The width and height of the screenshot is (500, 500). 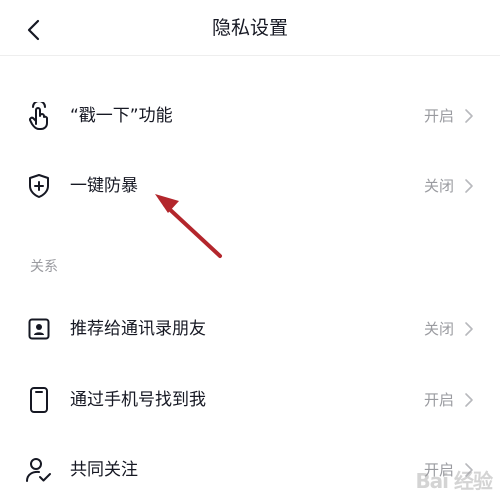 What do you see at coordinates (250, 400) in the screenshot?
I see `setting-row-find-by-phone: 通过手机号找到我 开启` at bounding box center [250, 400].